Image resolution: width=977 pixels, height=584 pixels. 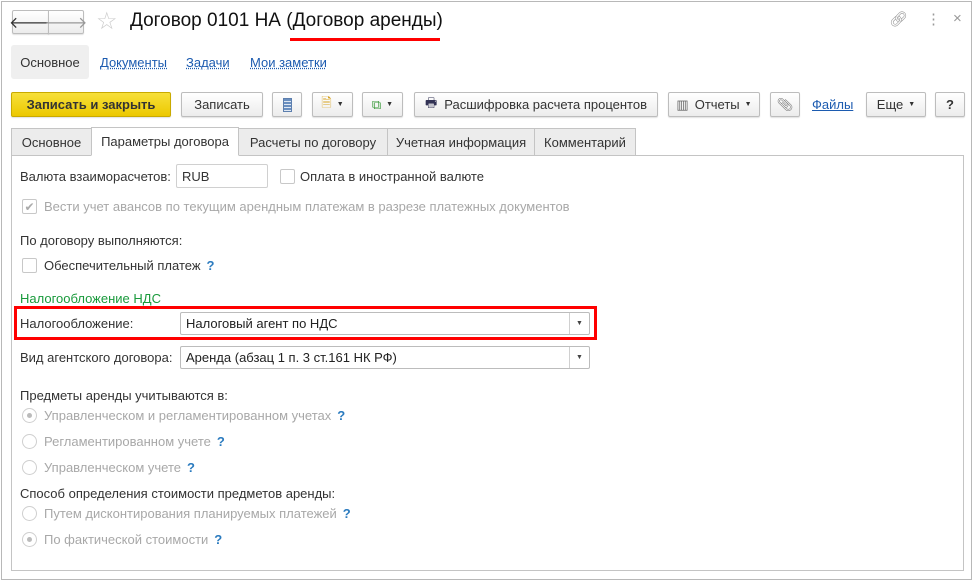 What do you see at coordinates (898, 19) in the screenshot?
I see `link-icon: 🔗︎` at bounding box center [898, 19].